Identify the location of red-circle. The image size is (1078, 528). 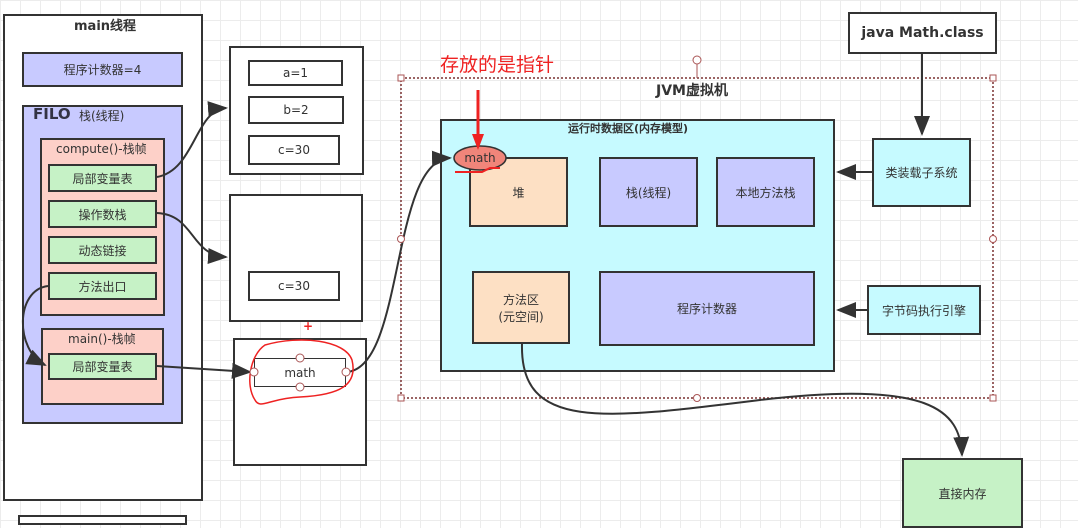
(301, 372).